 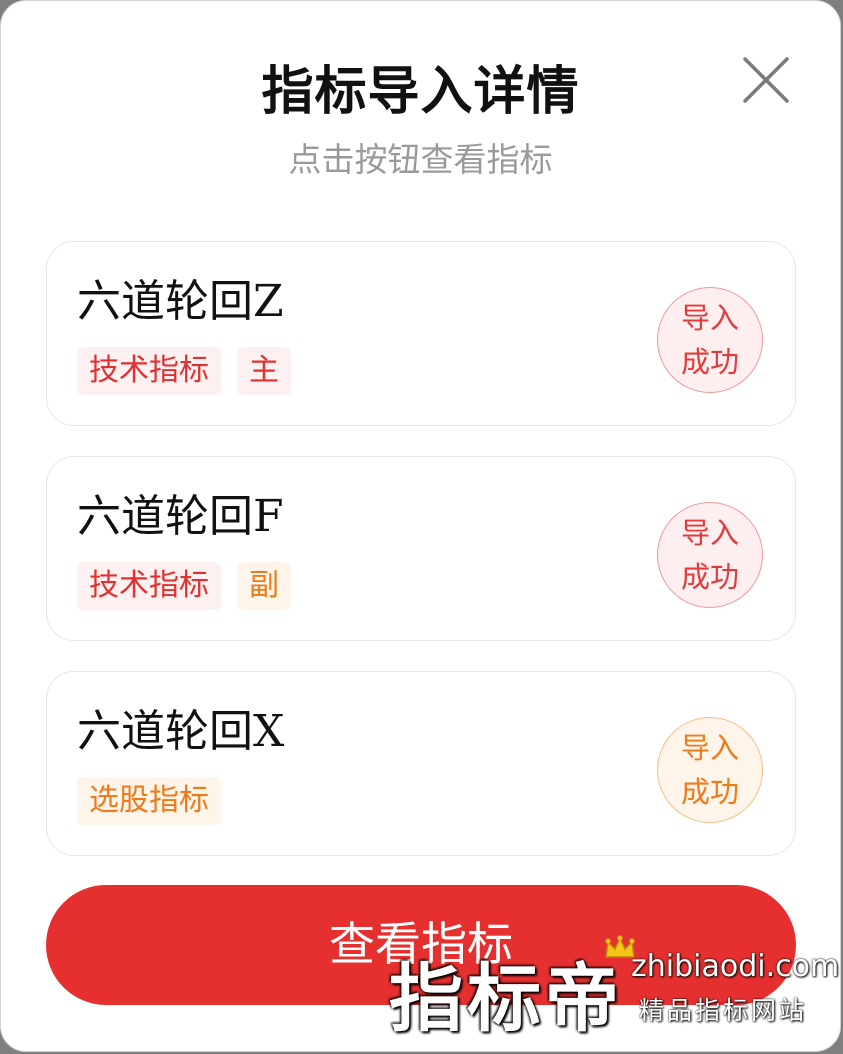 I want to click on indicator-tags: 技术指标 主, so click(x=184, y=371).